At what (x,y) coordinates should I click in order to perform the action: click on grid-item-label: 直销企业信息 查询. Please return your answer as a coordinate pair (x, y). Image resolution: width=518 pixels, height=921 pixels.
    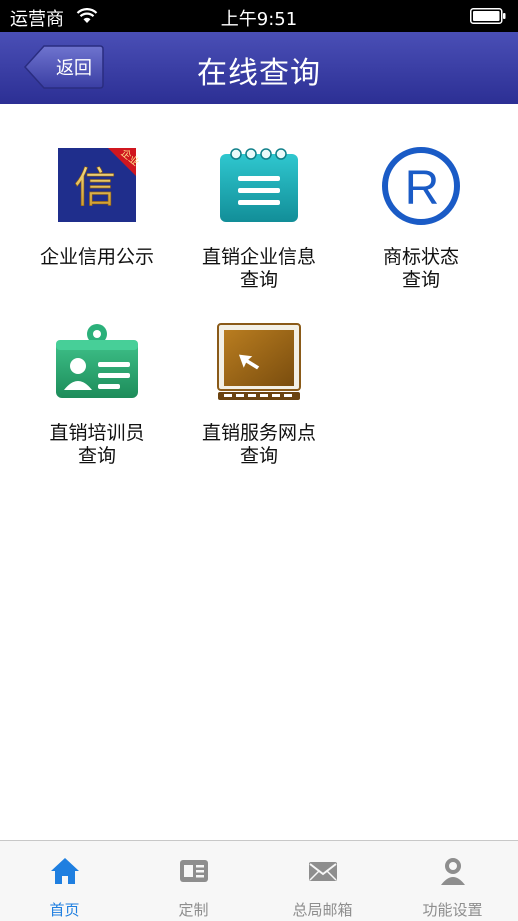
    Looking at the image, I should click on (258, 268).